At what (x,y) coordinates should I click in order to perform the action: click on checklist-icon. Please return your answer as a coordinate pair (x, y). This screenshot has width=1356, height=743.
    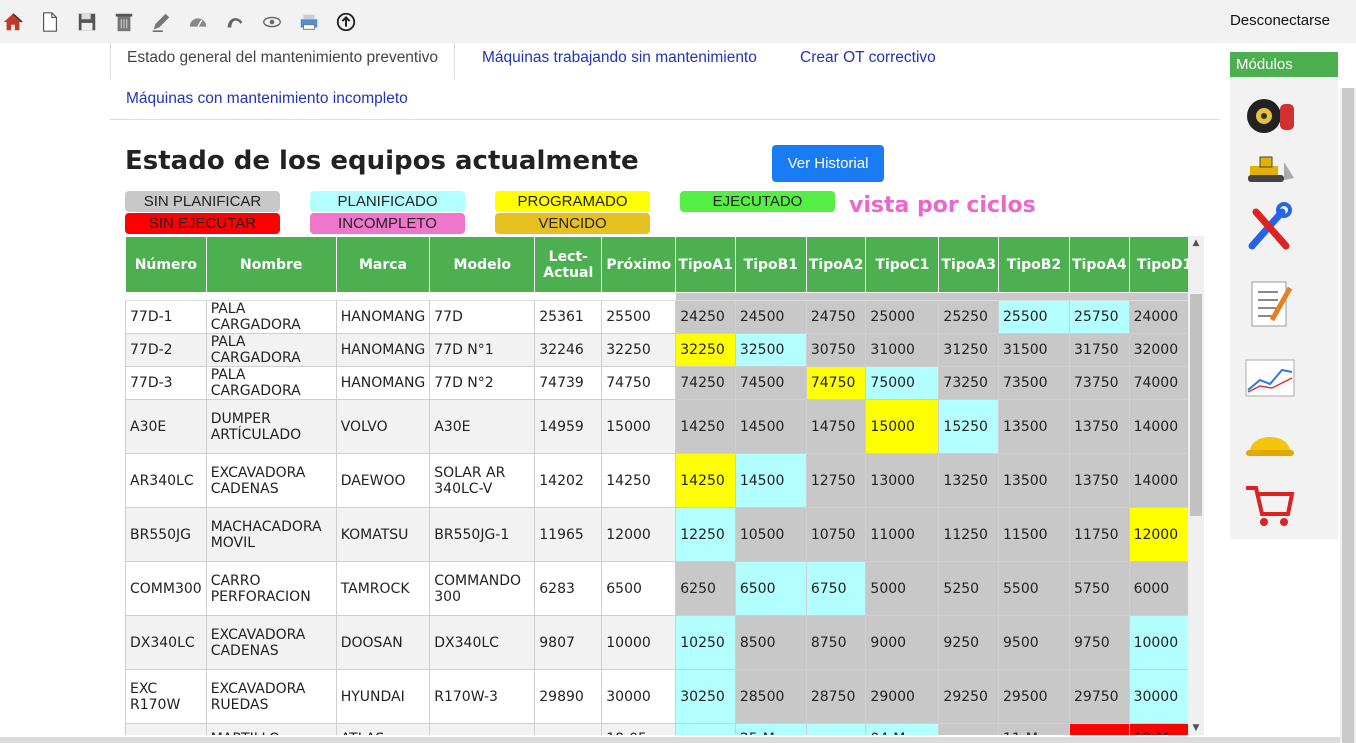
    Looking at the image, I should click on (1270, 304).